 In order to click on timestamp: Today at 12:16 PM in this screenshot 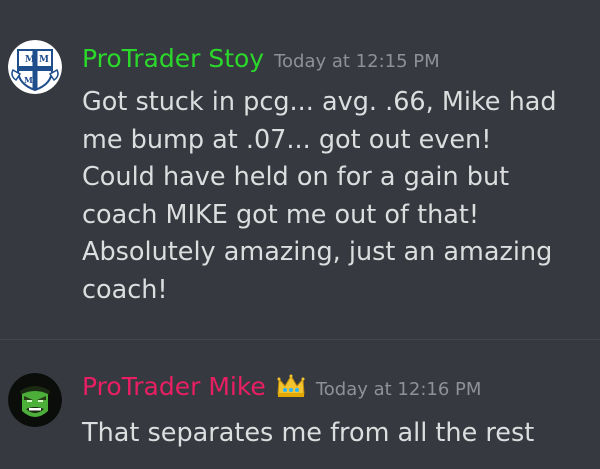, I will do `click(399, 389)`.